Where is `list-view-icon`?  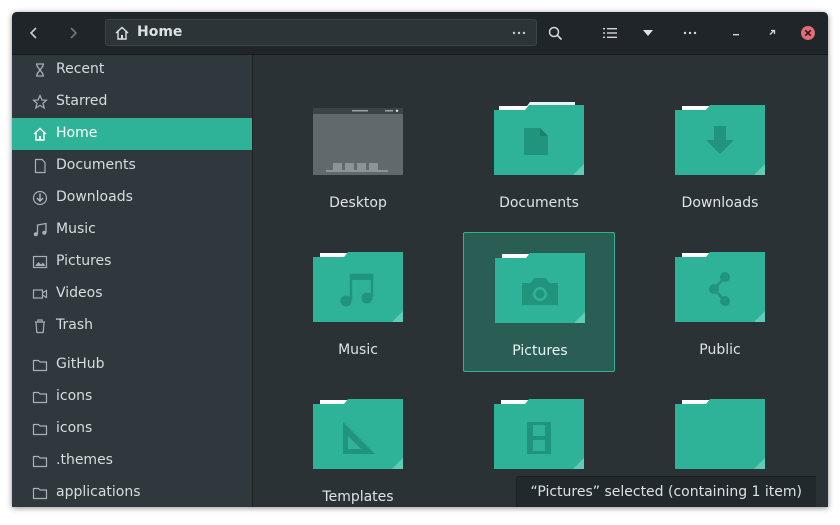
list-view-icon is located at coordinates (610, 33).